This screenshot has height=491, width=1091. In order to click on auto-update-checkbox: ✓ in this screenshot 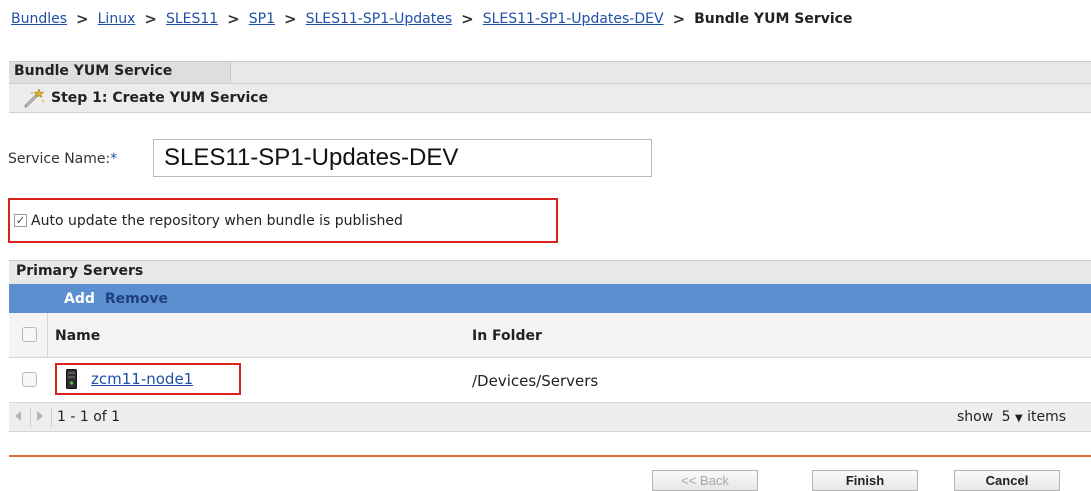, I will do `click(20, 220)`.